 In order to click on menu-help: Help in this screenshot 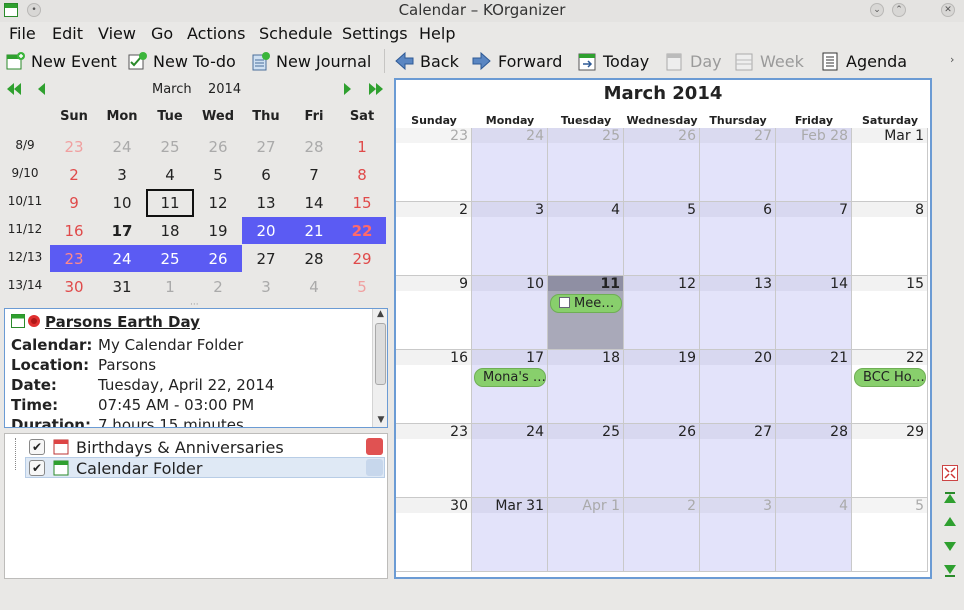, I will do `click(437, 33)`.